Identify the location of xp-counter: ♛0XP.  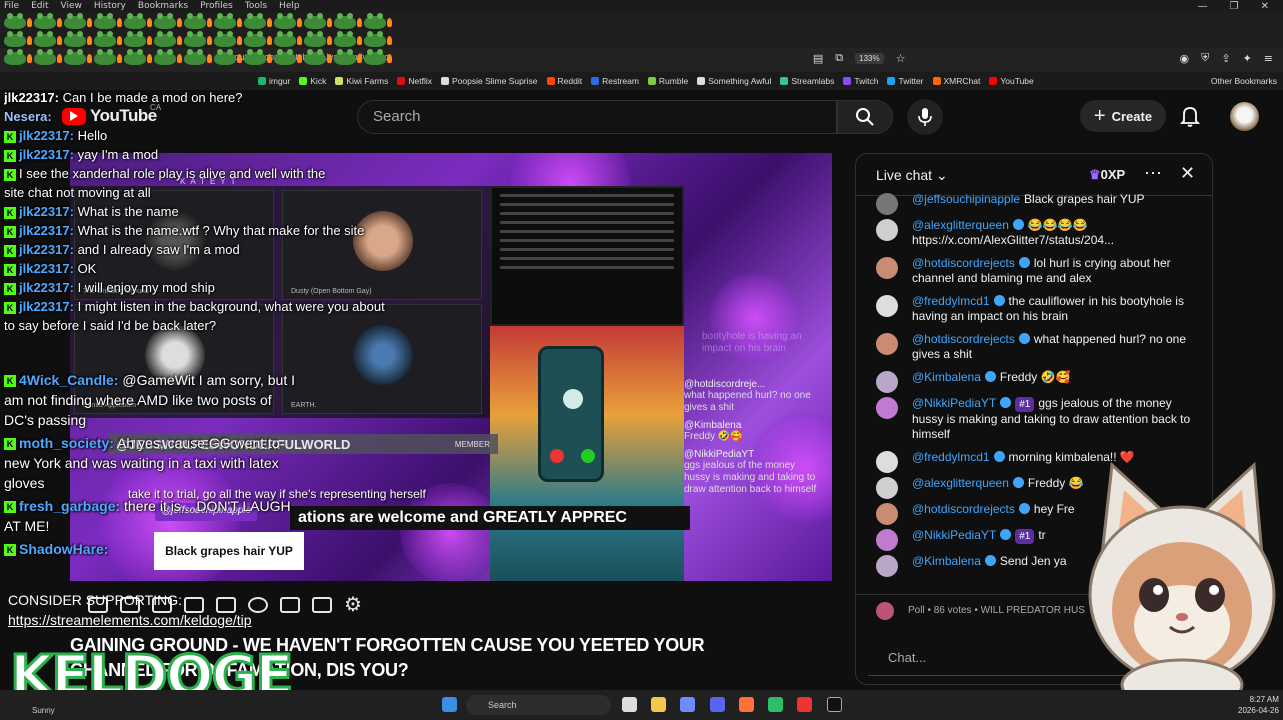
(1107, 175).